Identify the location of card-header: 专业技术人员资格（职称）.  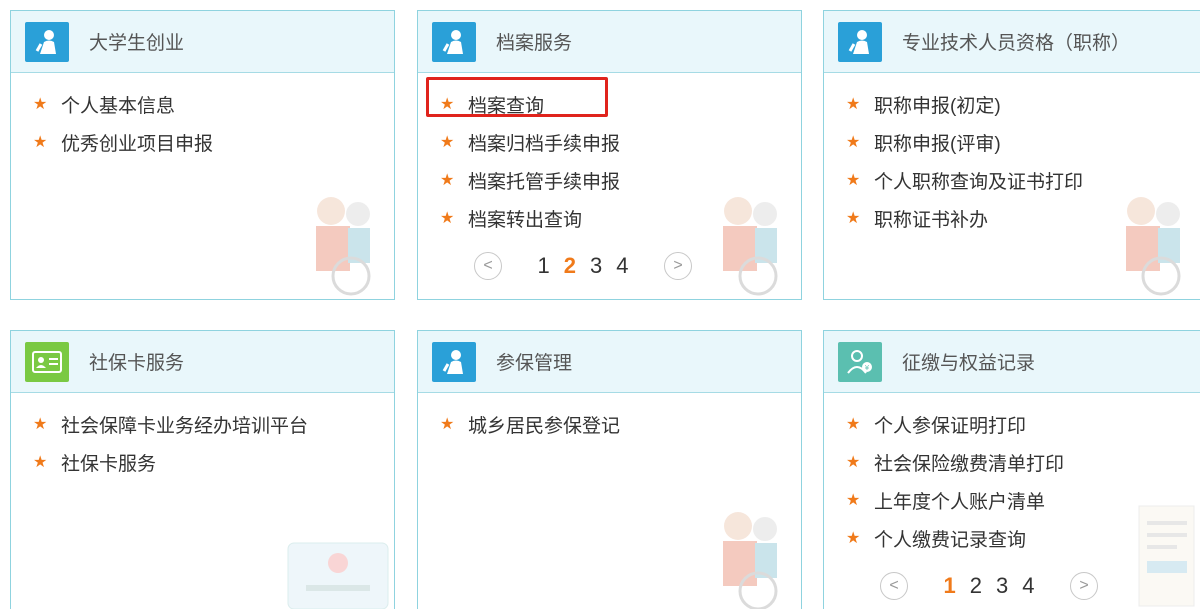
(1012, 42).